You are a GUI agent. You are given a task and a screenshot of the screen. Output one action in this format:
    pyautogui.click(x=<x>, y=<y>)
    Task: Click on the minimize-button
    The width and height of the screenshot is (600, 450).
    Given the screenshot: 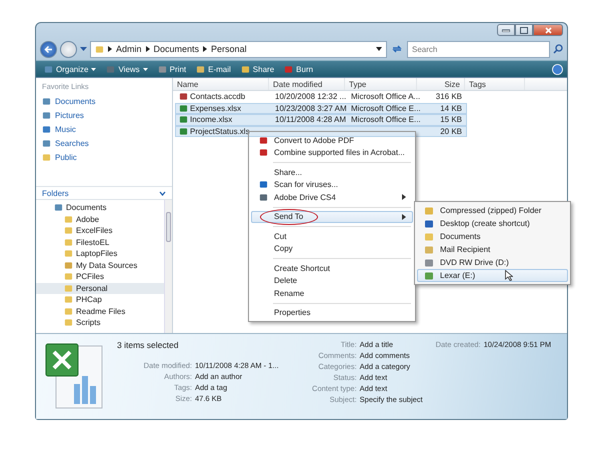 What is the action you would take?
    pyautogui.click(x=506, y=30)
    